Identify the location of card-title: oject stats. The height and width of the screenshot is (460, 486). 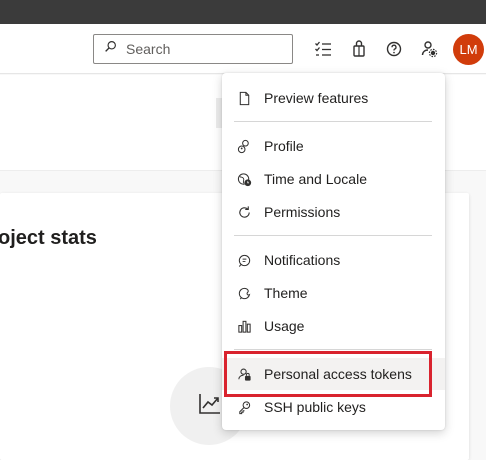
(48, 238).